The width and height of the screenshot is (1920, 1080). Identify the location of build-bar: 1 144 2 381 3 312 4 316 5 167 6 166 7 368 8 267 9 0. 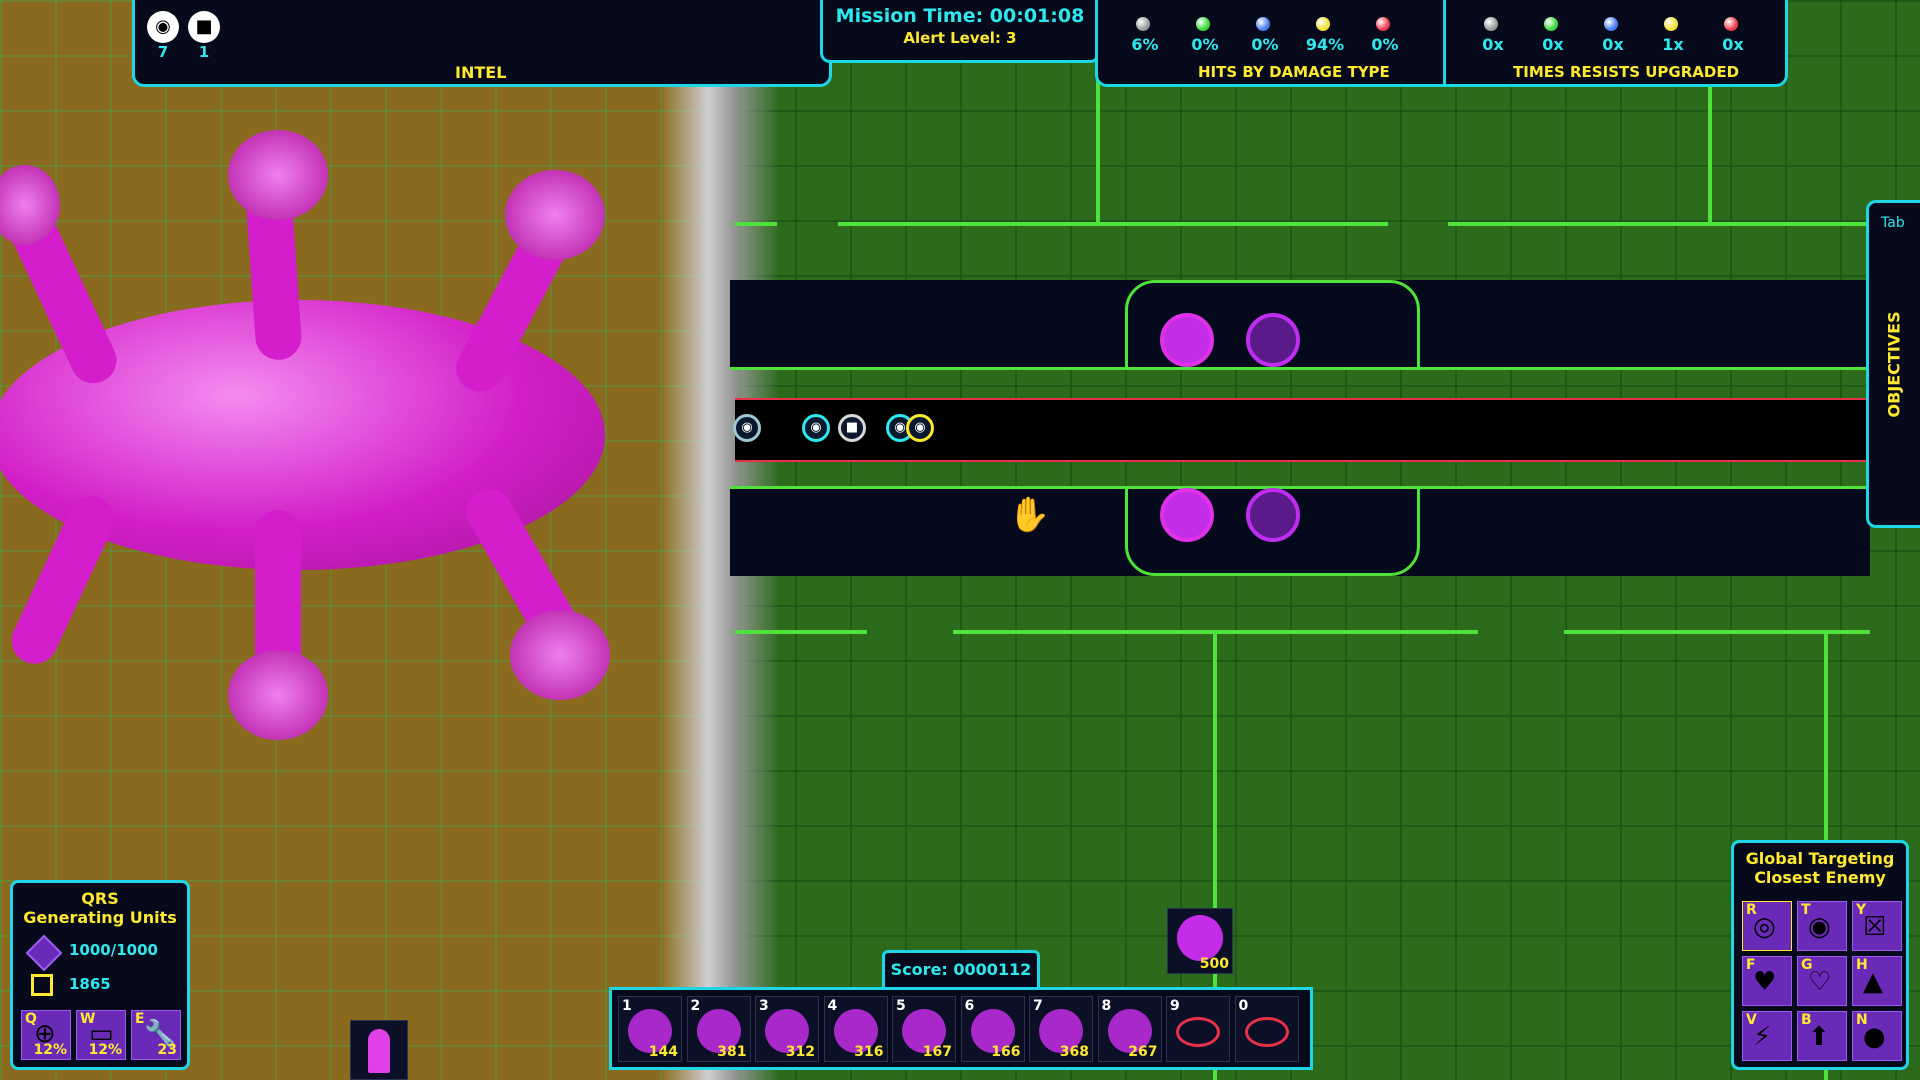
(961, 1028).